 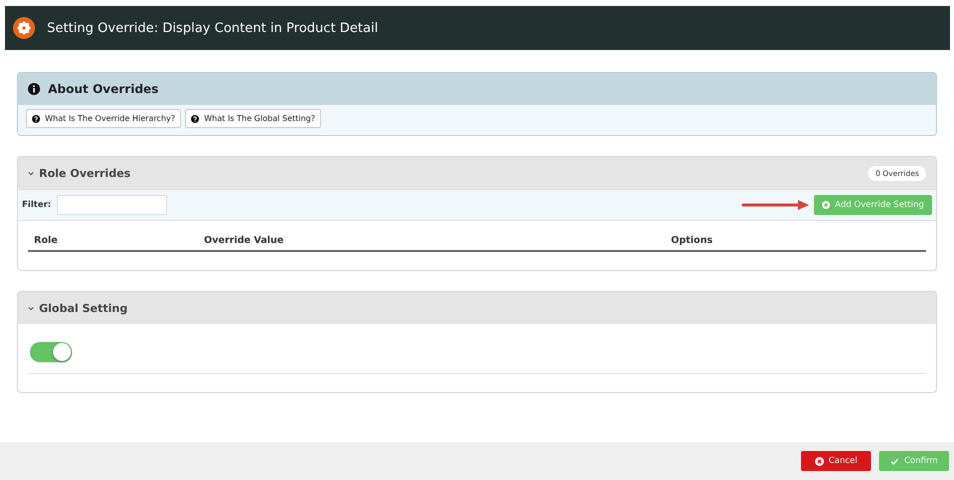 What do you see at coordinates (103, 89) in the screenshot?
I see `panel-title: About Overrides` at bounding box center [103, 89].